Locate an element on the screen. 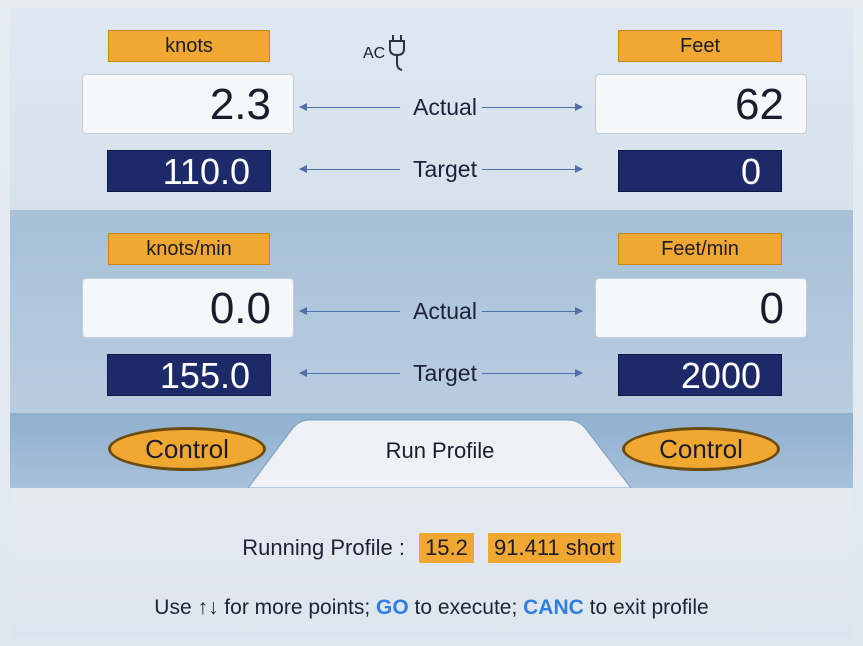  altitude-actual-value: 62 is located at coordinates (701, 104).